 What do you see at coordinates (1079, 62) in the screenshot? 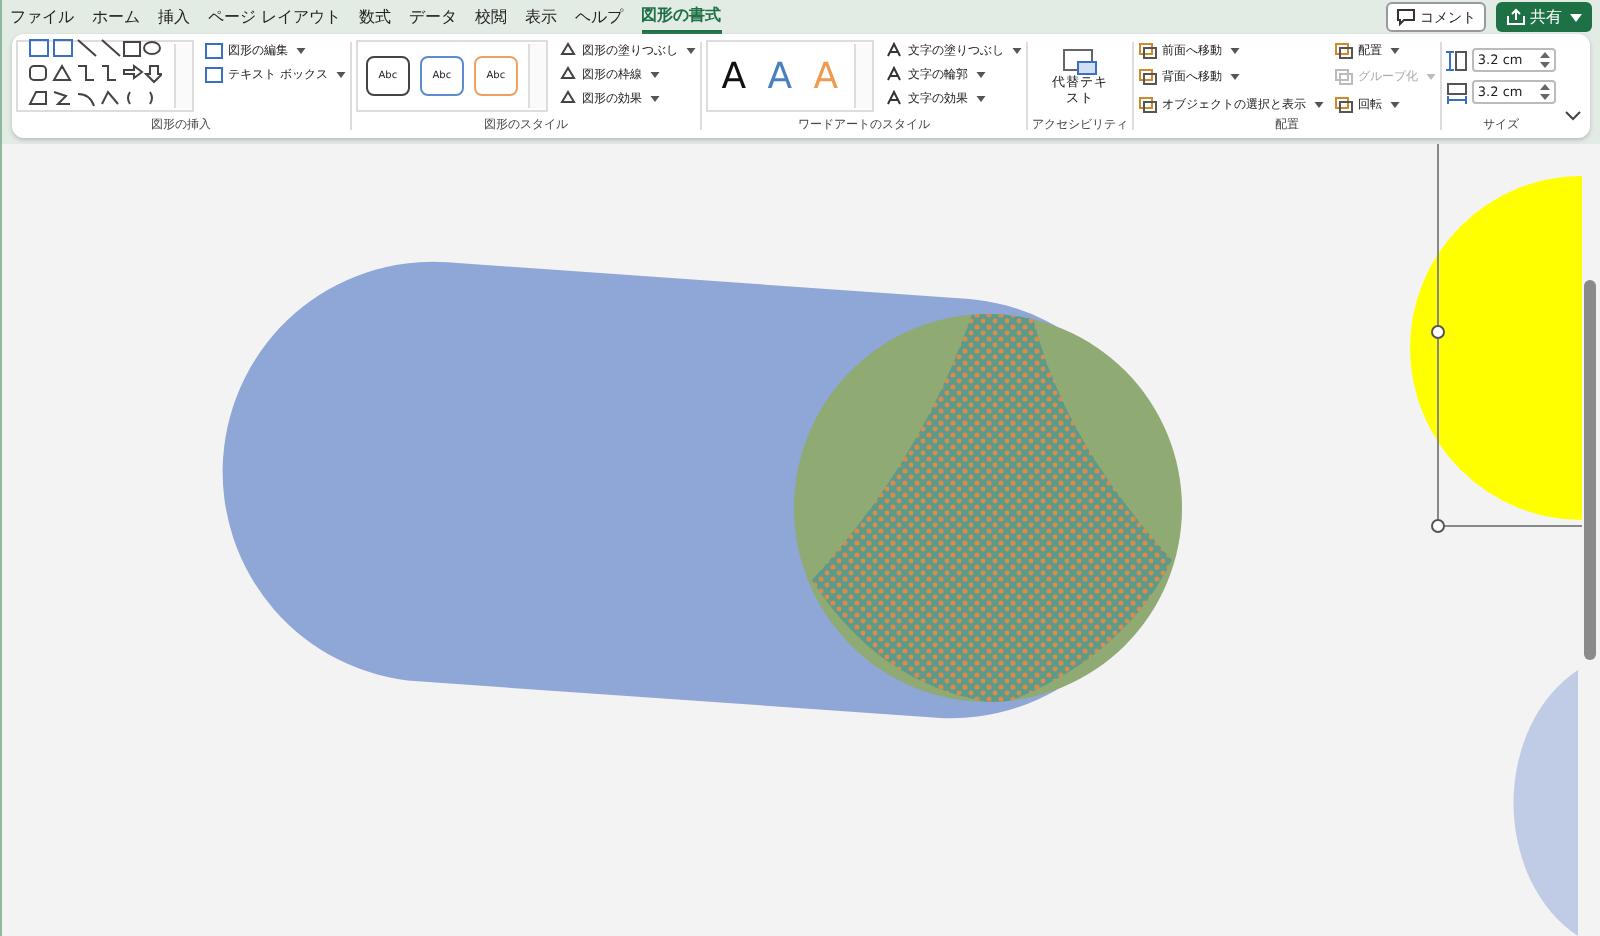
I see `picture-icon` at bounding box center [1079, 62].